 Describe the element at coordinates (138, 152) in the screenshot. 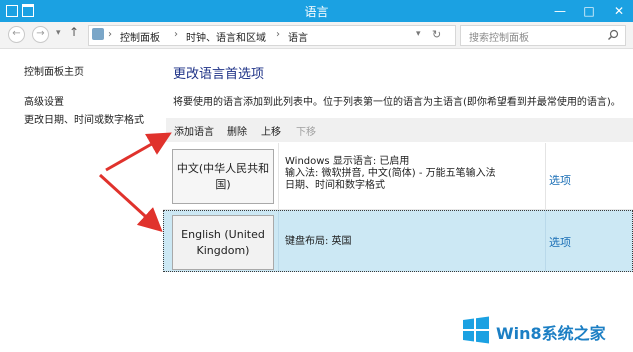

I see `arrow-to-add-language` at that location.